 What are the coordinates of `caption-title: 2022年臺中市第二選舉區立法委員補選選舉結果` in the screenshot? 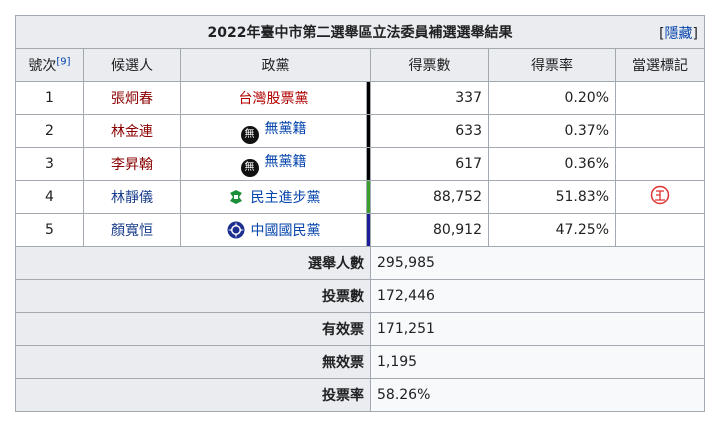 It's located at (360, 33).